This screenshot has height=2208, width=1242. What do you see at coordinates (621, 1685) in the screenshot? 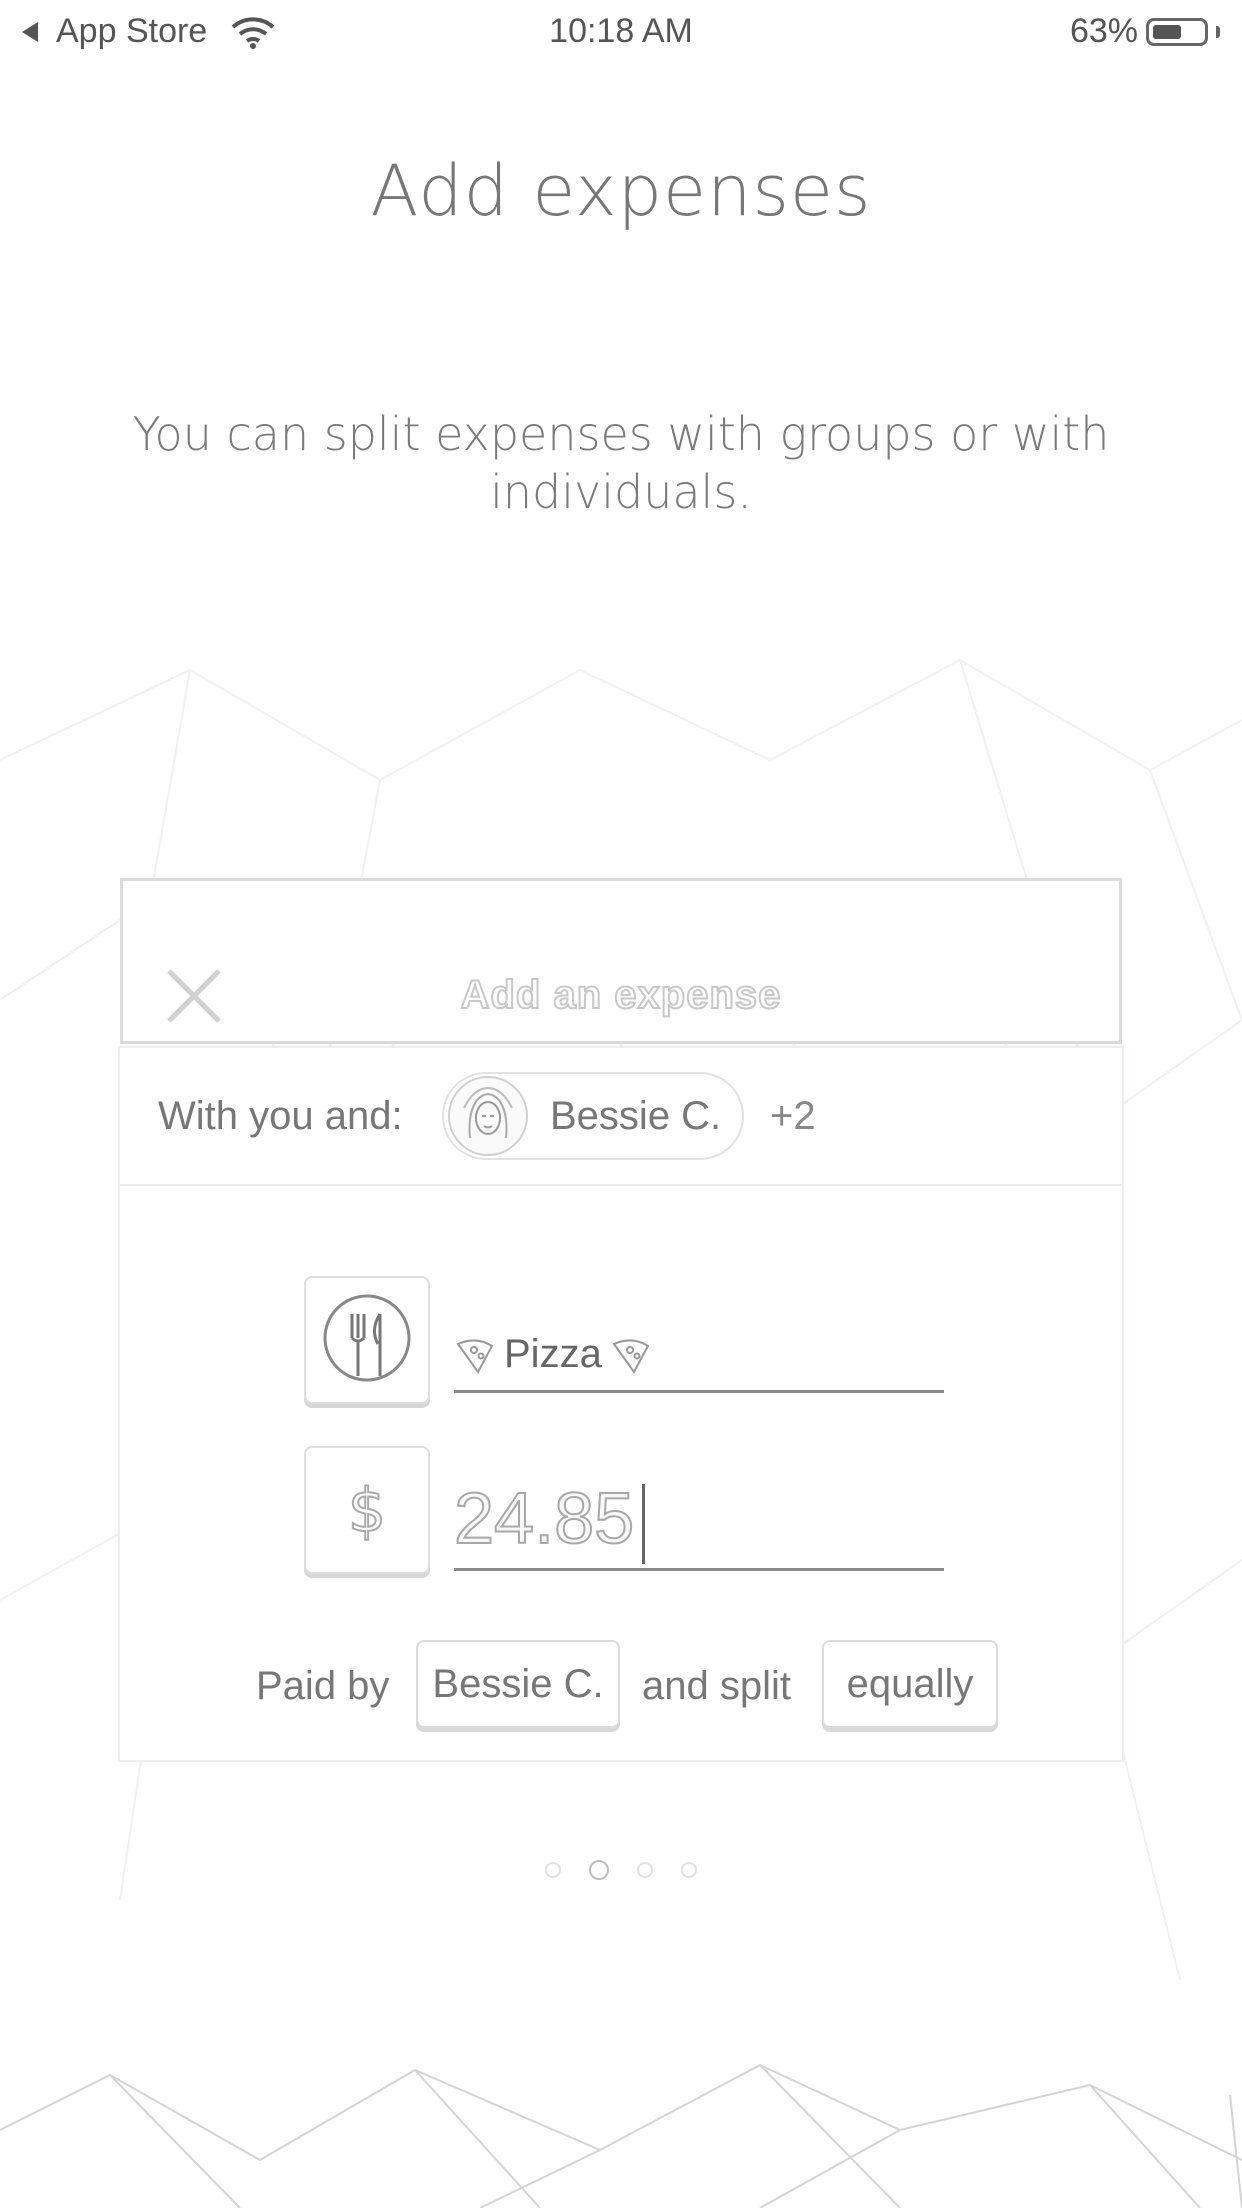
I see `paid-by-row: Paid by Bessie C. and split equally` at bounding box center [621, 1685].